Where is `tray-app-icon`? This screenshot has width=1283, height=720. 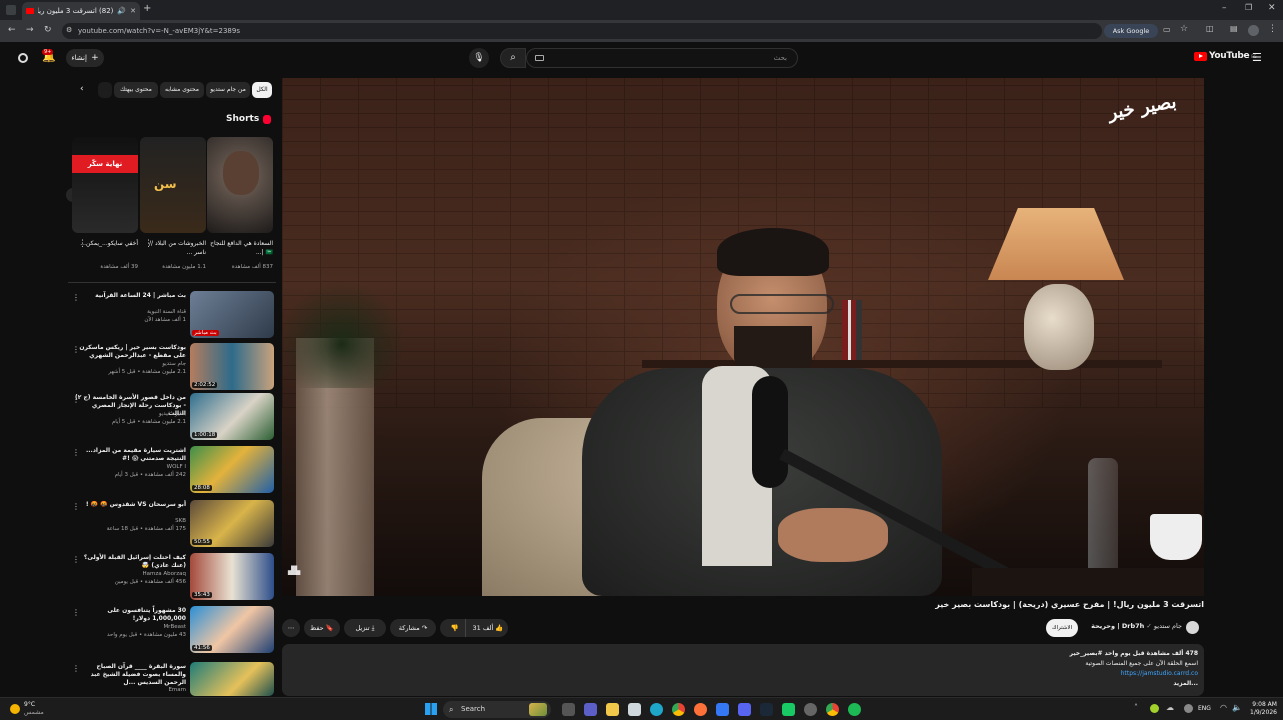
tray-app-icon is located at coordinates (1154, 708).